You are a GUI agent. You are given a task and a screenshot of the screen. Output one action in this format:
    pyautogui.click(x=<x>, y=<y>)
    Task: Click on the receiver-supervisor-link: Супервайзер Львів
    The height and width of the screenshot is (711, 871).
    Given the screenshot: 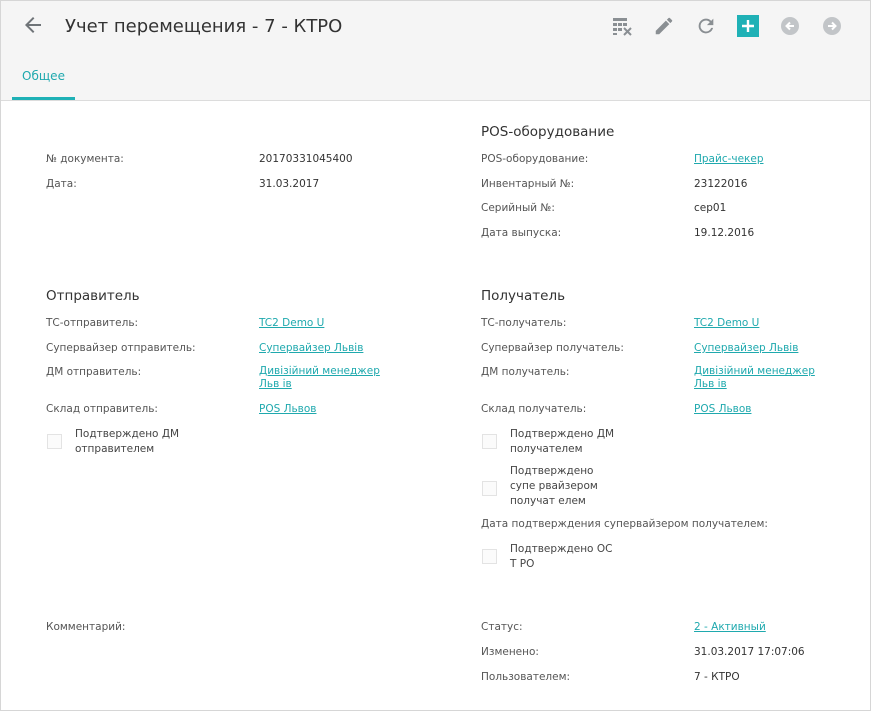 What is the action you would take?
    pyautogui.click(x=746, y=348)
    